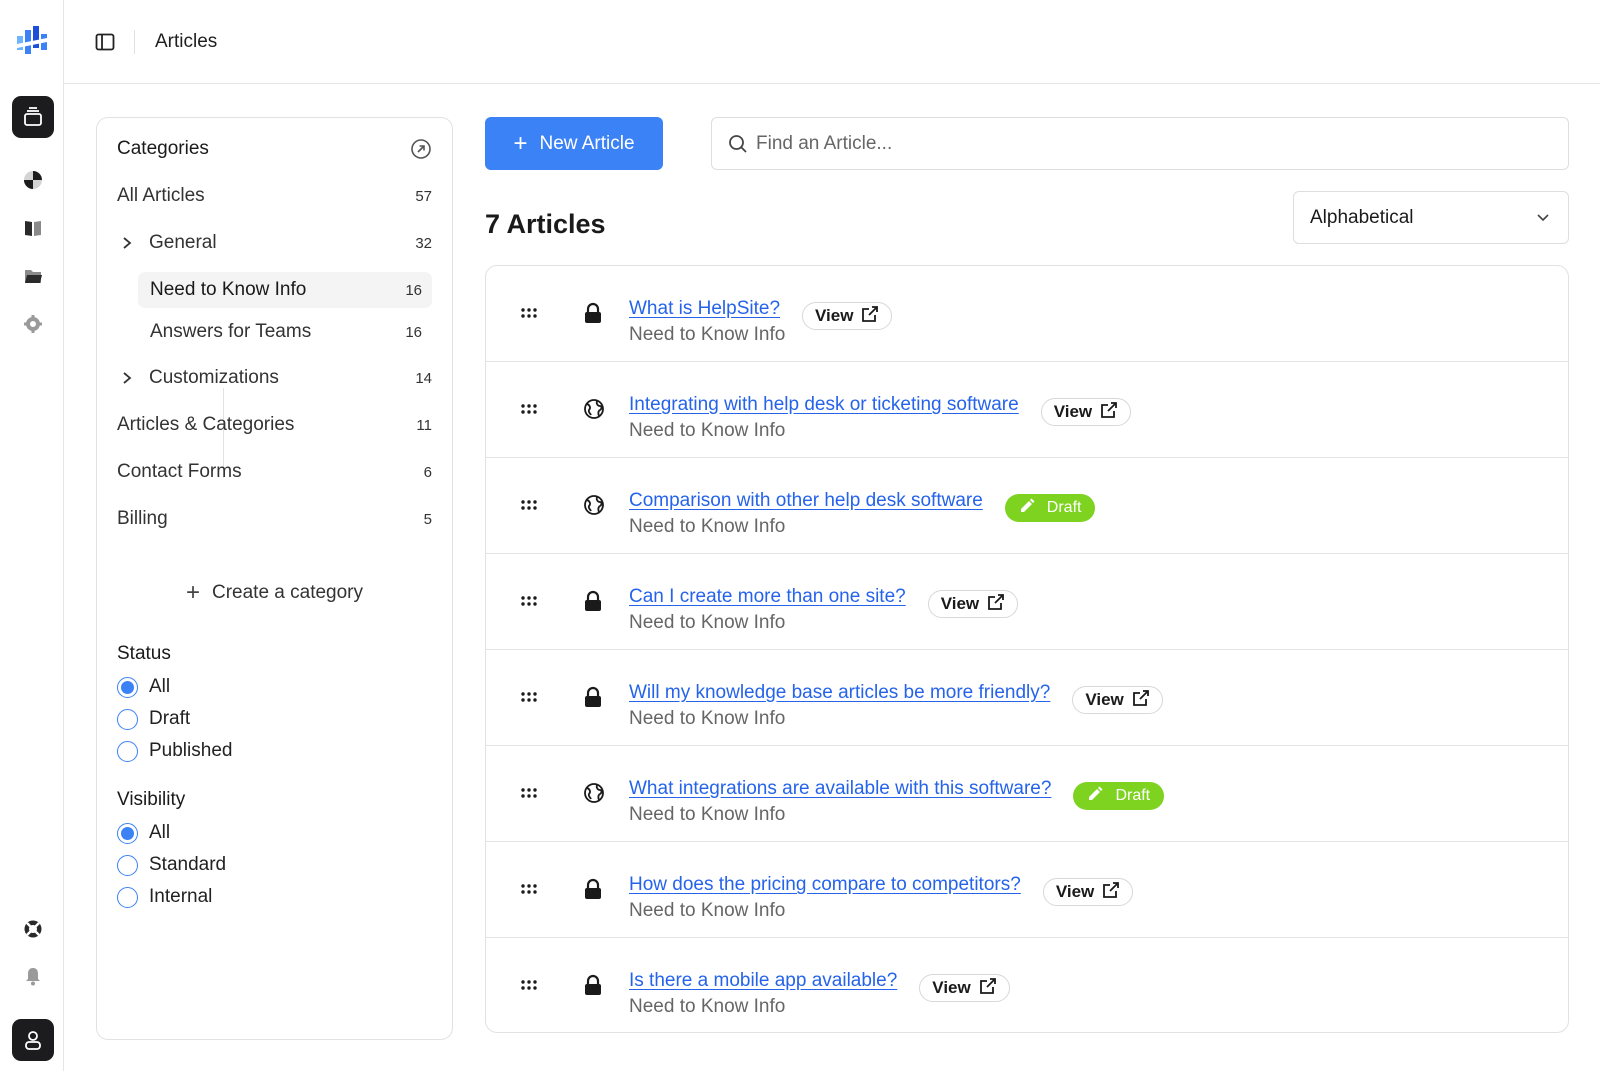  I want to click on status-filter-title: Status, so click(144, 653).